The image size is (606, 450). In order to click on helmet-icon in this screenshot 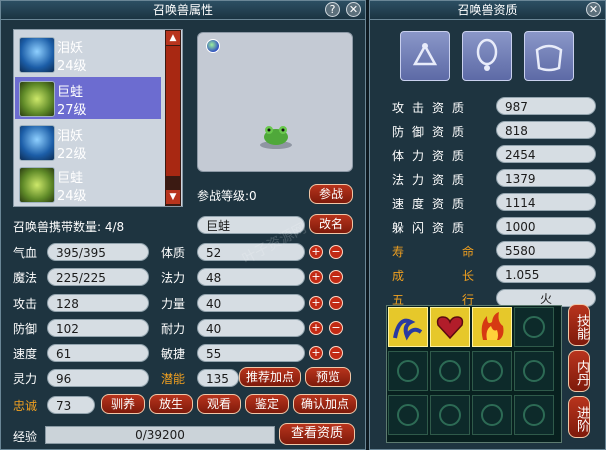, I will do `click(425, 54)`.